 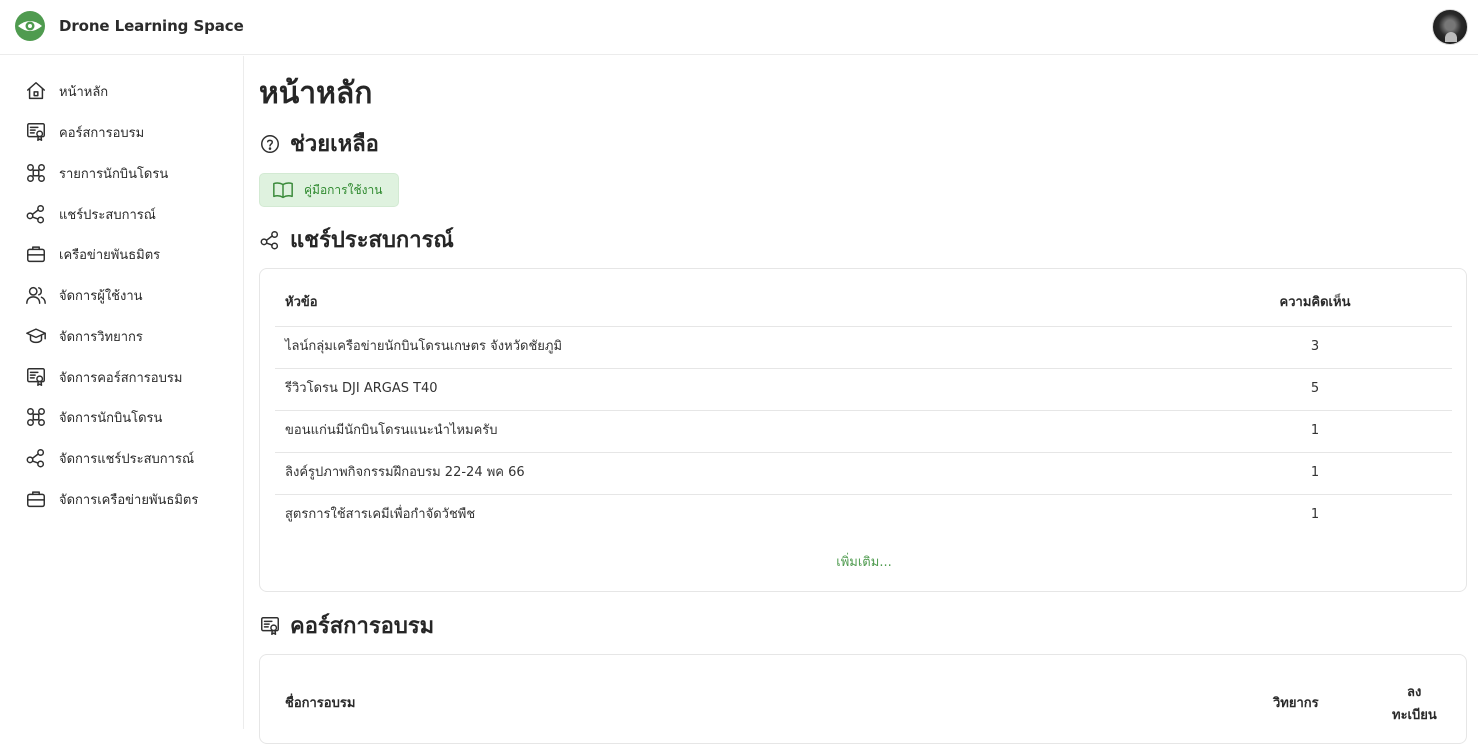 I want to click on courses-section-title: คอร์สการอบรม, so click(x=346, y=625).